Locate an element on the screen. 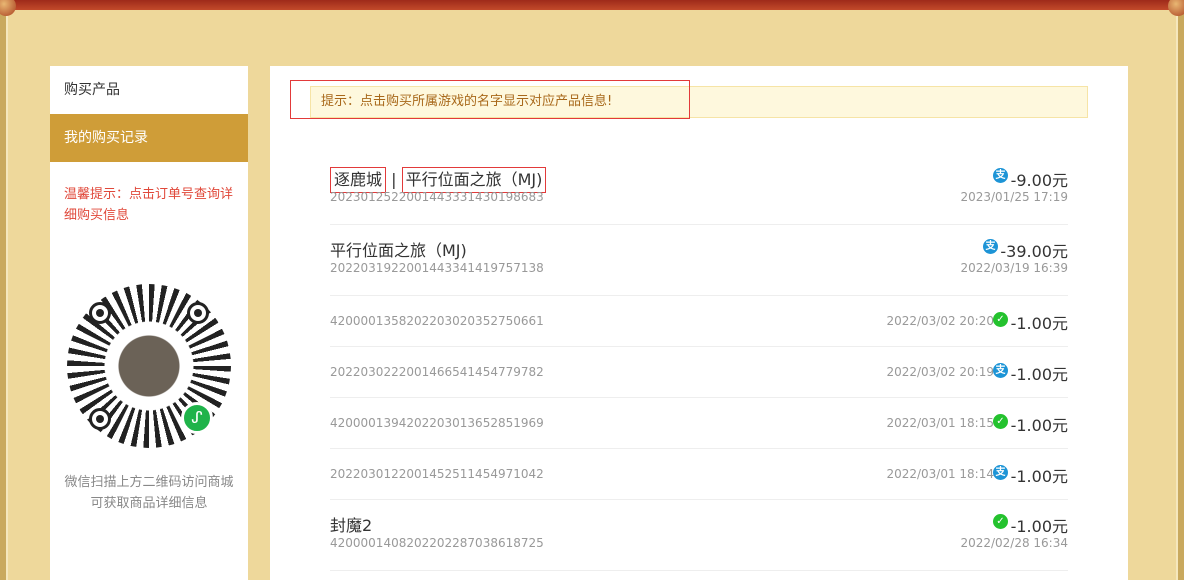  record-amount: -9.00元 is located at coordinates (1039, 180).